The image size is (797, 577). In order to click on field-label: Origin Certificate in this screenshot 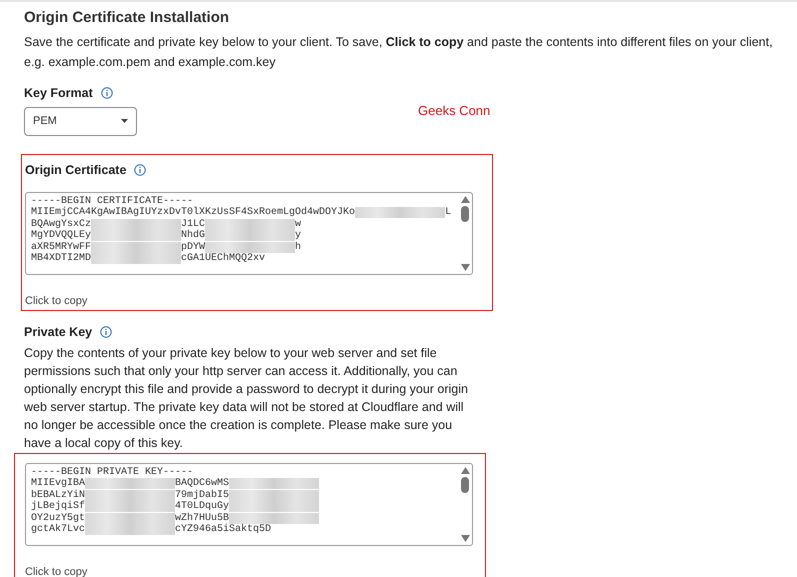, I will do `click(75, 170)`.